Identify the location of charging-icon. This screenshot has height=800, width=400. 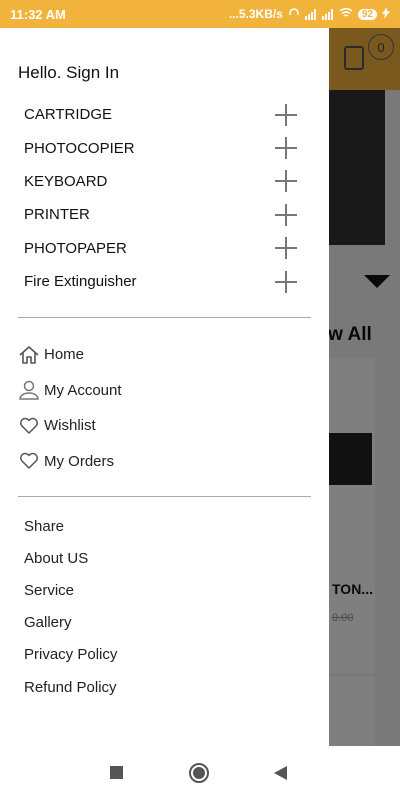
(386, 14).